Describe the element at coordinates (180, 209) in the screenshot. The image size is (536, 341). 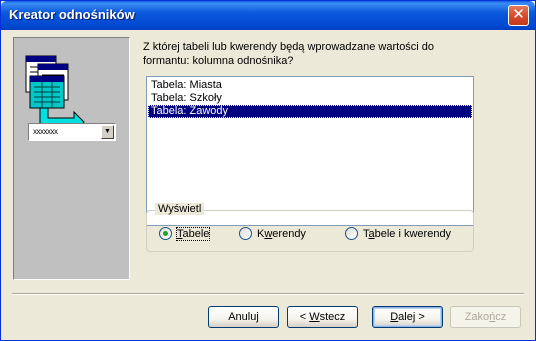
I see `view-group-legend: Wyświetl` at that location.